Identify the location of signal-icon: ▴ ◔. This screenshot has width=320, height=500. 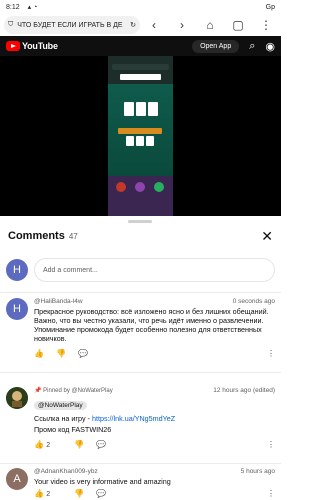
(32, 7).